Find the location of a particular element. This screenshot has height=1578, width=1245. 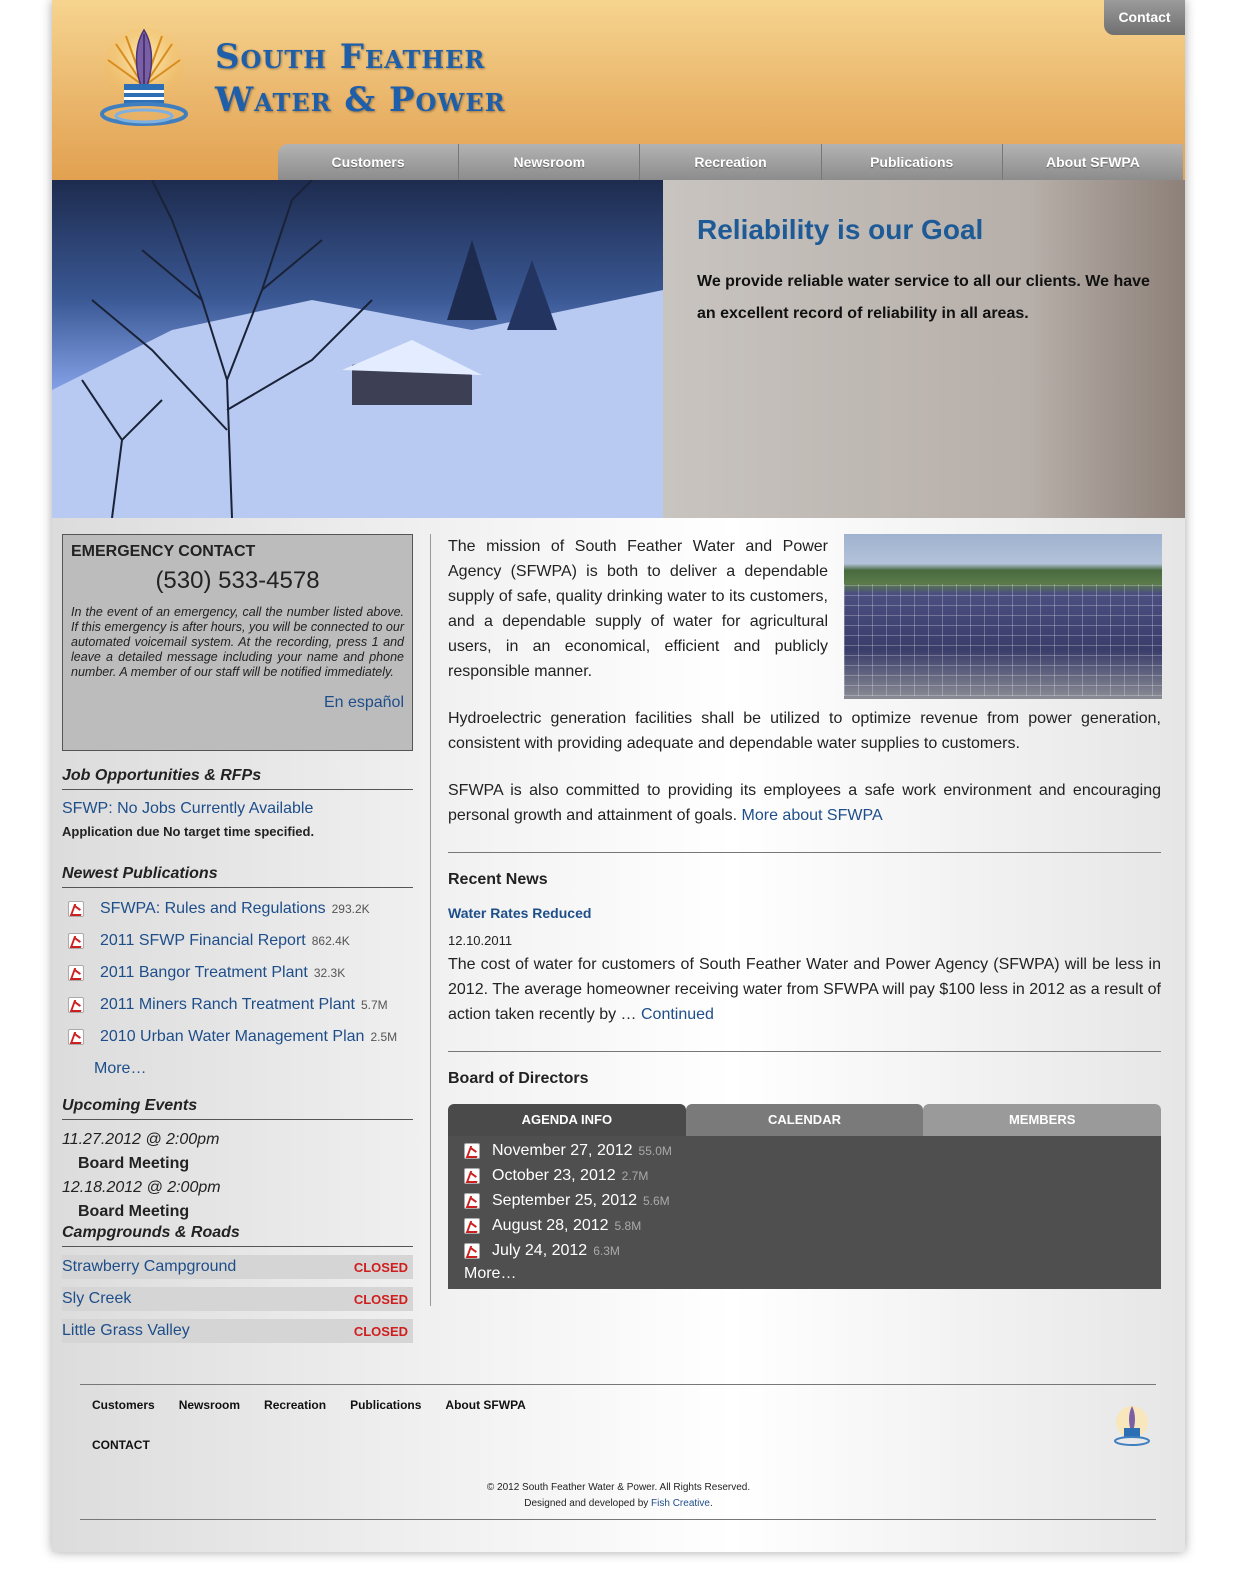

footer-contact-link: CONTACT is located at coordinates (121, 1445).